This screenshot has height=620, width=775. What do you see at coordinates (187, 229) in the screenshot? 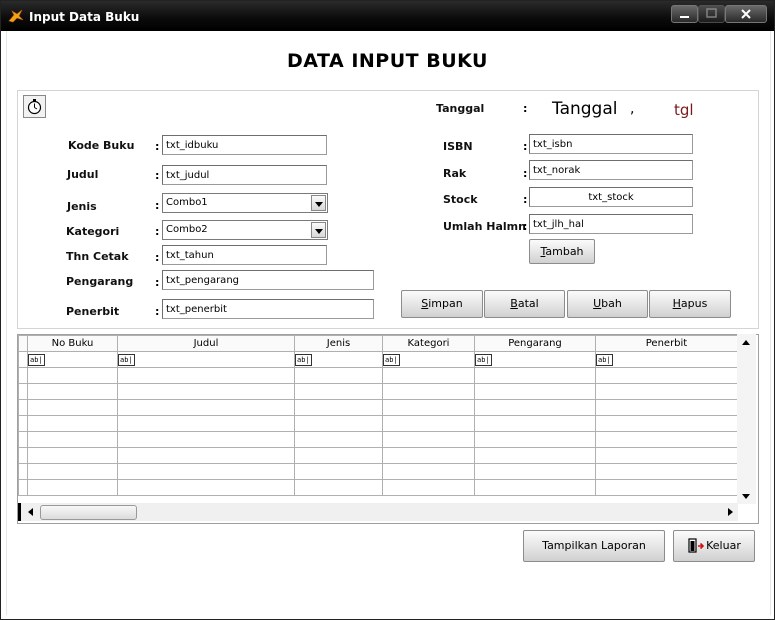
I see `kategori-combo-value: Combo2` at bounding box center [187, 229].